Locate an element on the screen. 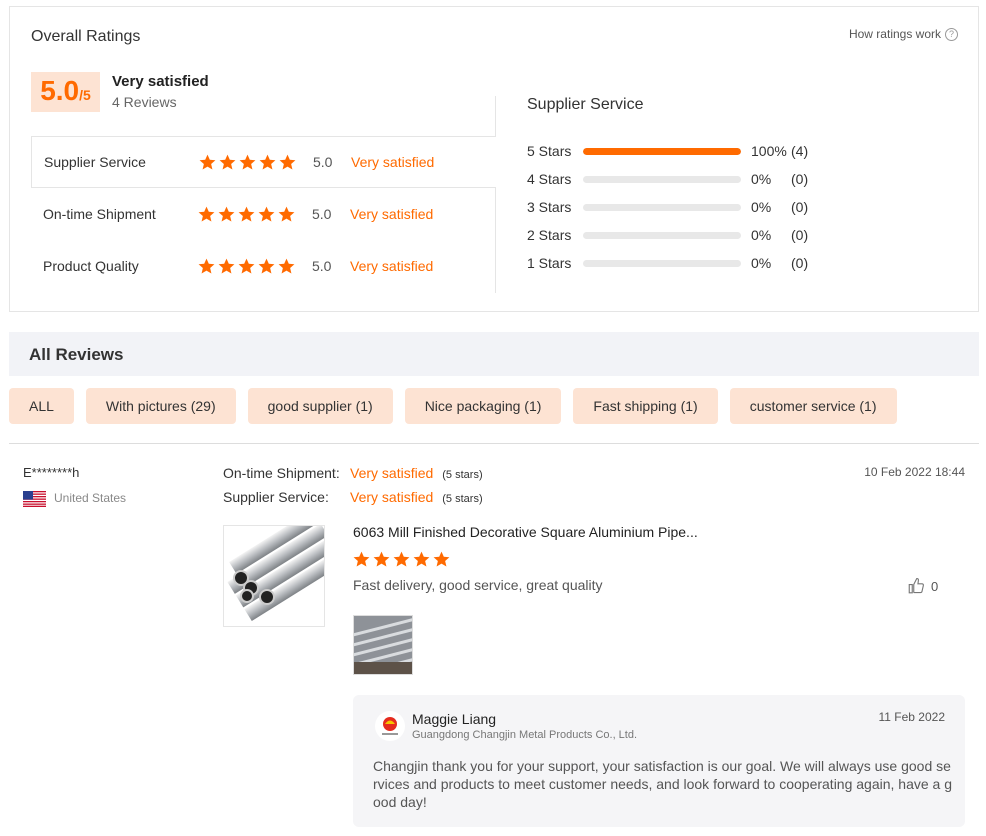 The image size is (986, 836). thumbs-up-icon is located at coordinates (916, 585).